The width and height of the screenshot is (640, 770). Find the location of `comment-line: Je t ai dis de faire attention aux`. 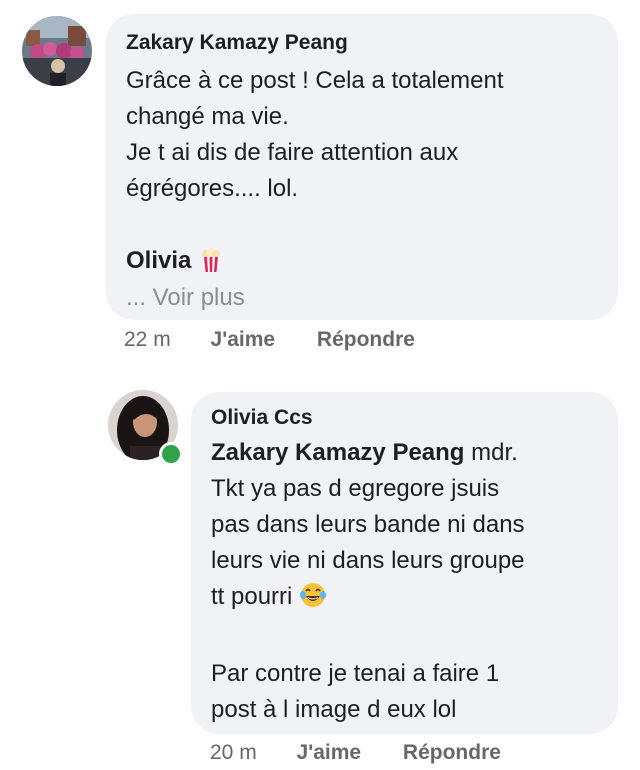

comment-line: Je t ai dis de faire attention aux is located at coordinates (292, 152).